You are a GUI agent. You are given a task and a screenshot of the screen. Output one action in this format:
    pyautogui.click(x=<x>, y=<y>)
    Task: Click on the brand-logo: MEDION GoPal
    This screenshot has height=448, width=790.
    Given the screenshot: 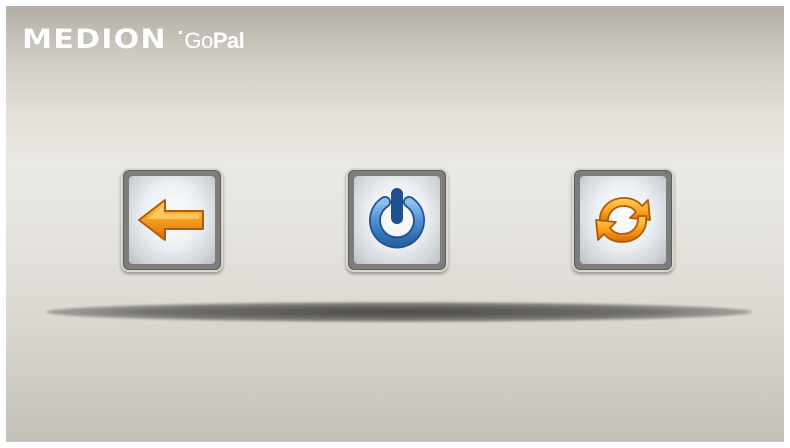 What is the action you would take?
    pyautogui.click(x=133, y=39)
    